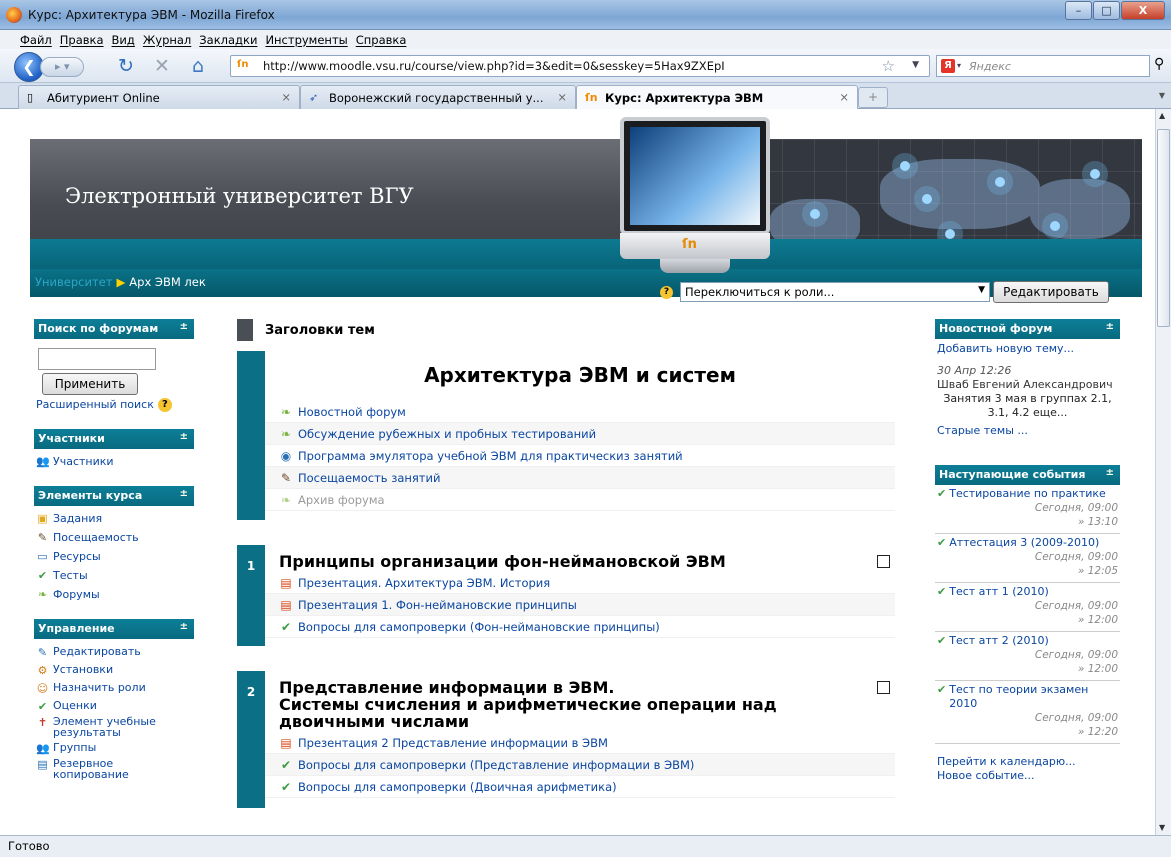  Describe the element at coordinates (114, 594) in the screenshot. I see `forums-link: ❧ Форумы` at that location.